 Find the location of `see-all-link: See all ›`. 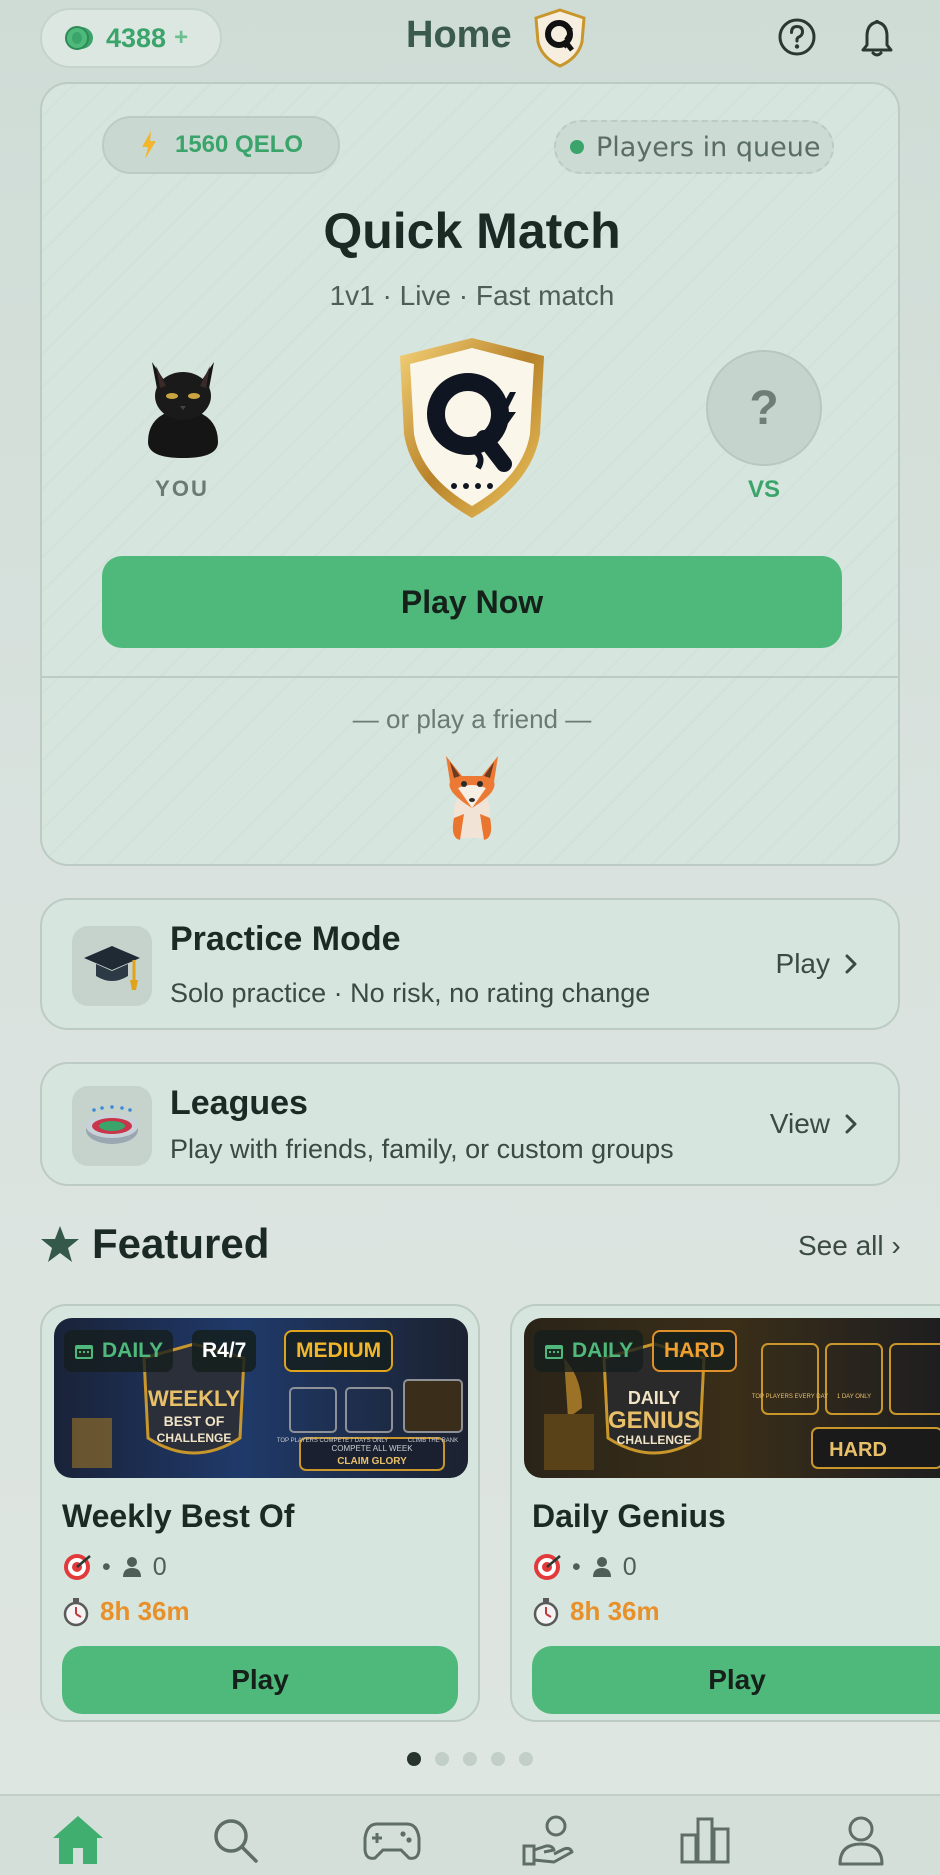

see-all-link: See all › is located at coordinates (849, 1246).